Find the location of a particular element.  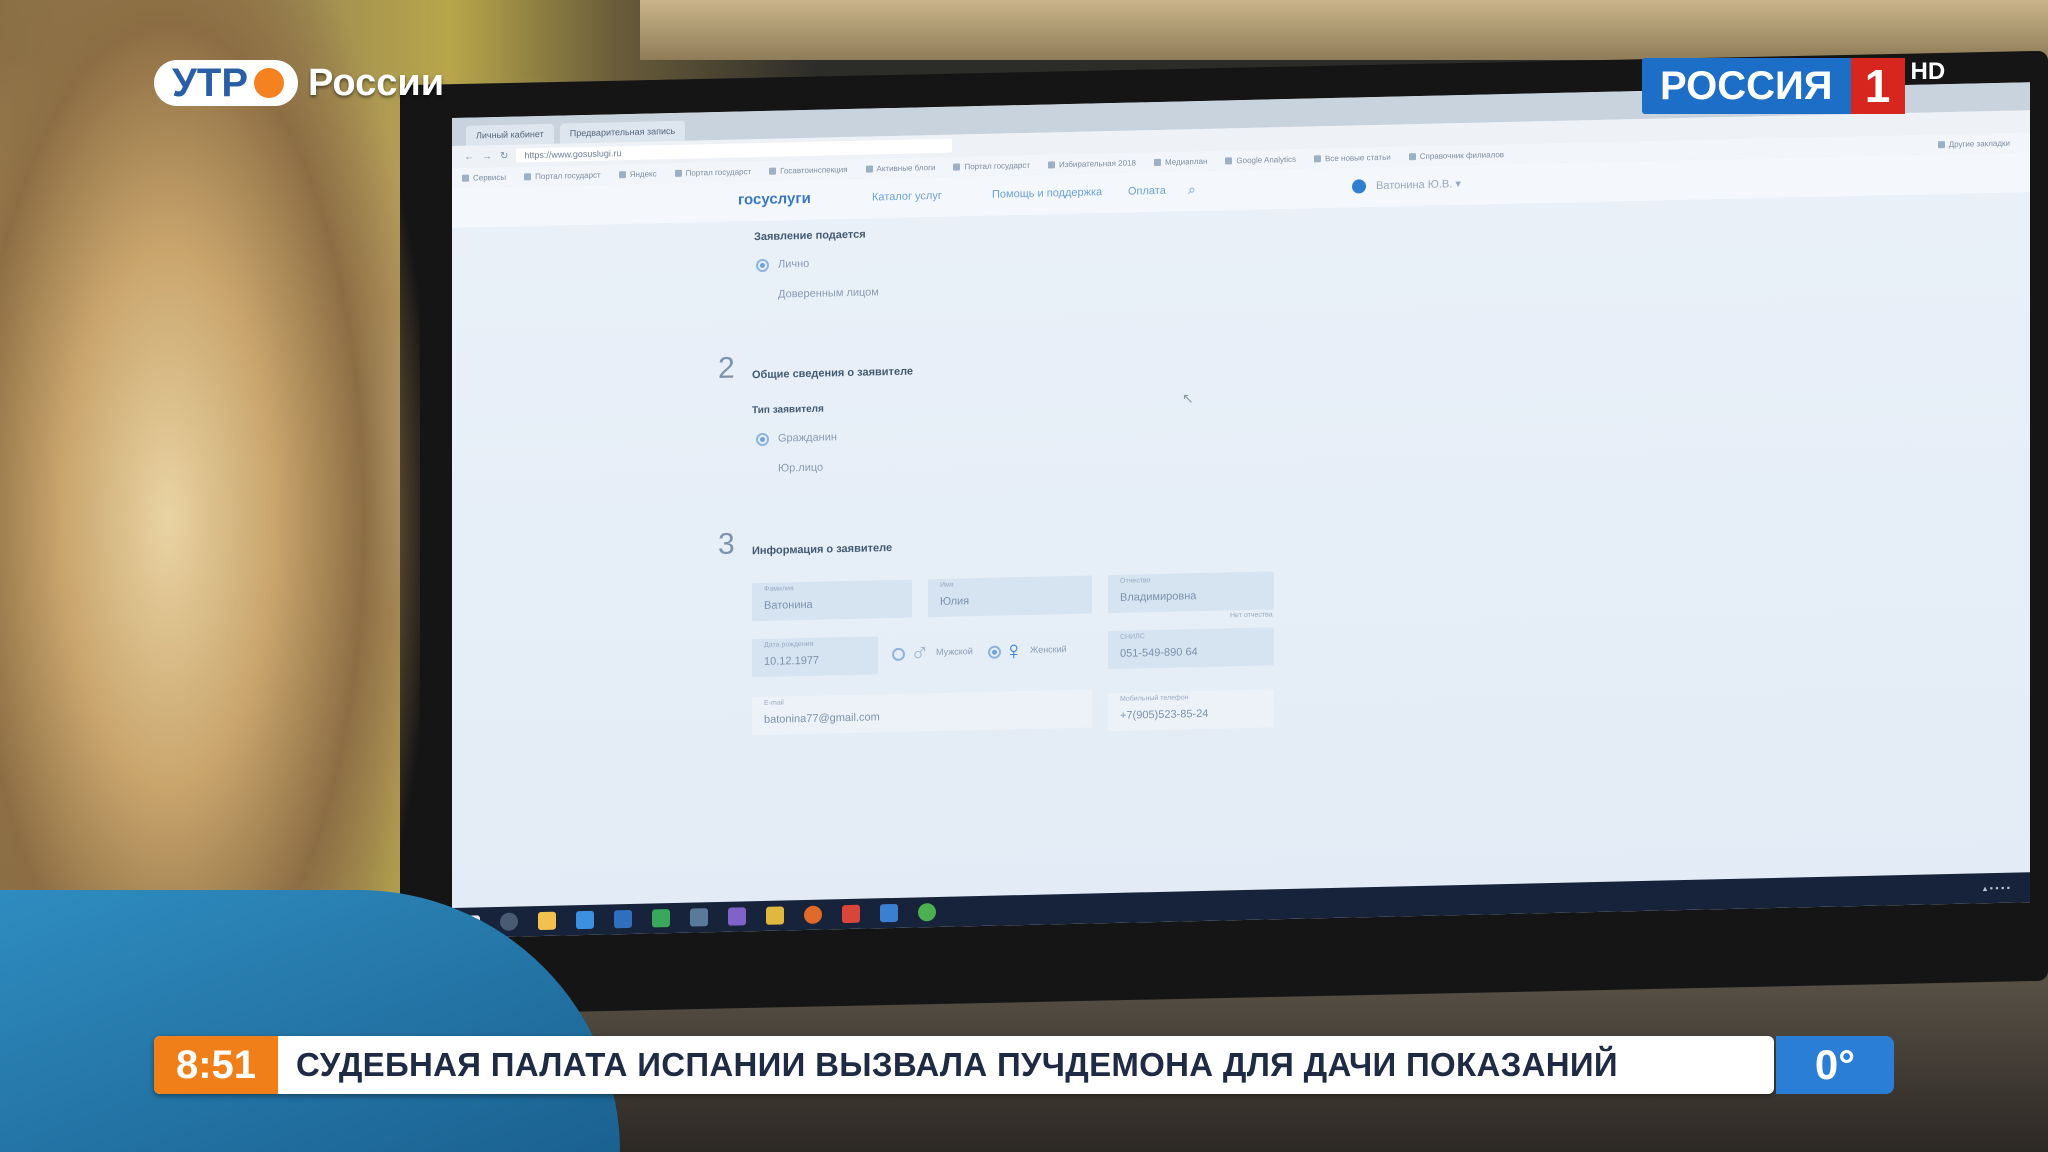

bookmark: Активные блоги is located at coordinates (901, 168).